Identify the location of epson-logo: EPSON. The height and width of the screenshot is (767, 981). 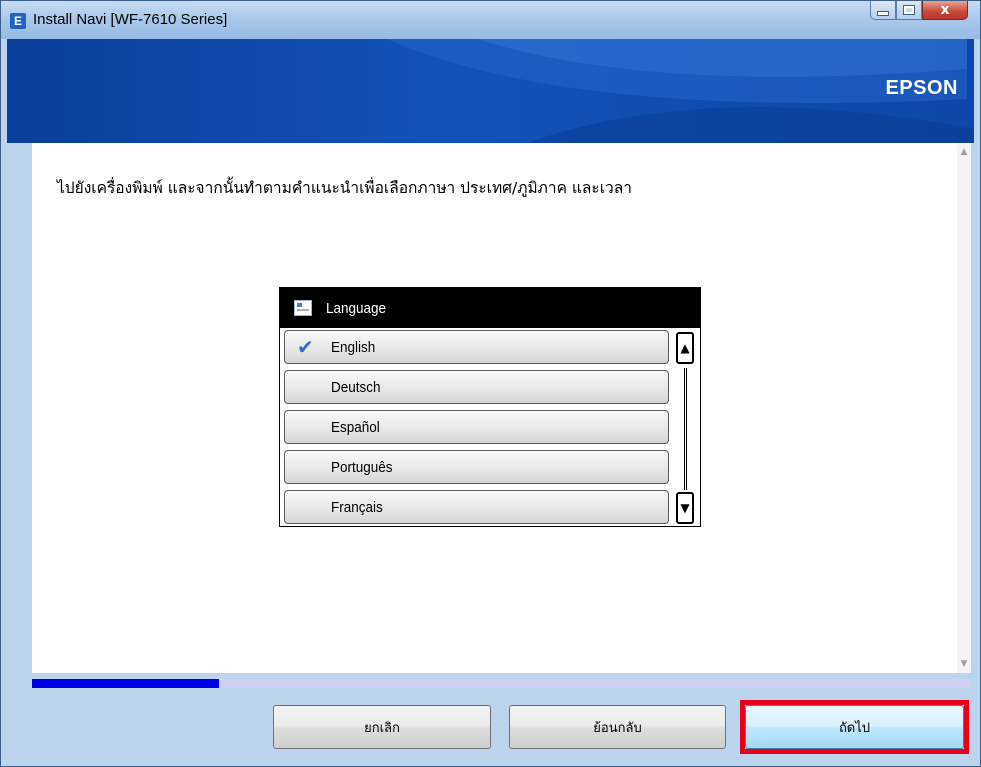
(921, 88).